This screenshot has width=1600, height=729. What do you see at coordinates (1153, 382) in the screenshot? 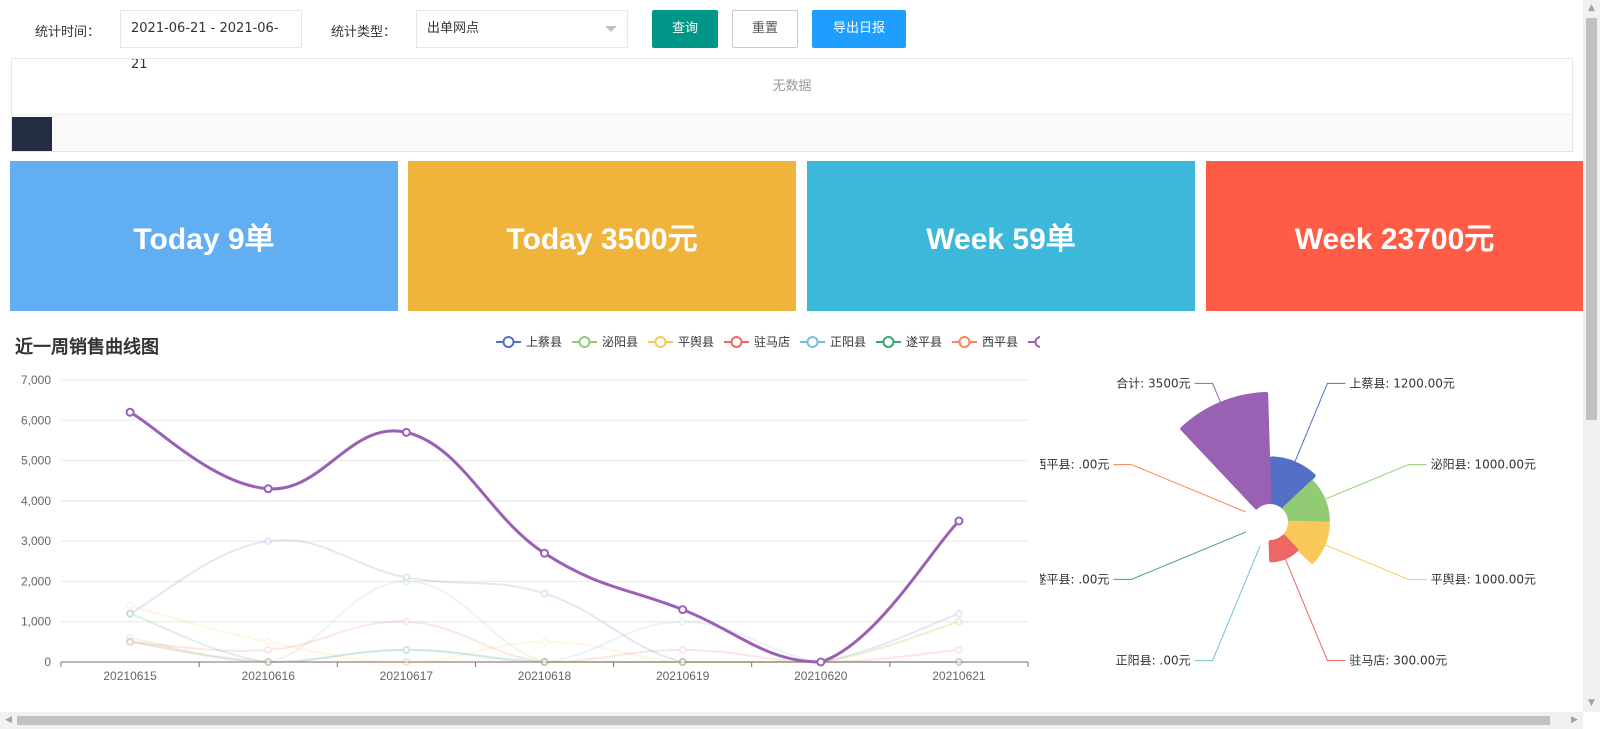
I see `slice-label: 合计: 3500元` at bounding box center [1153, 382].